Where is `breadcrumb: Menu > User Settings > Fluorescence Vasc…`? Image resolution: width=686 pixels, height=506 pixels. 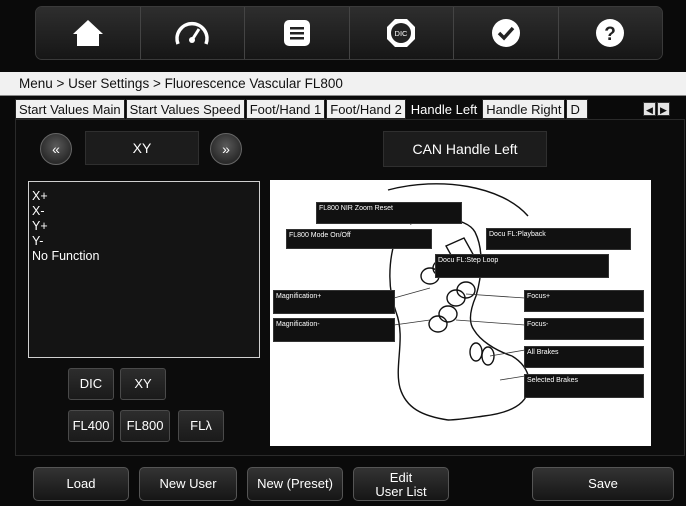
breadcrumb: Menu > User Settings > Fluorescence Vasc… is located at coordinates (343, 84).